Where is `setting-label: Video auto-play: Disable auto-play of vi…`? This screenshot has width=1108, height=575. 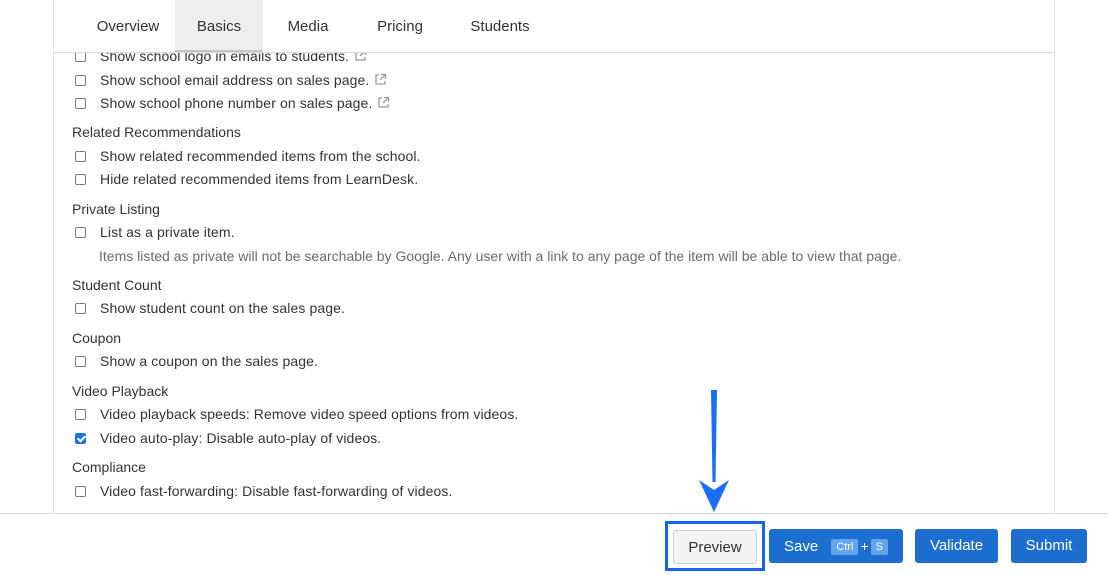
setting-label: Video auto-play: Disable auto-play of vi… is located at coordinates (241, 438).